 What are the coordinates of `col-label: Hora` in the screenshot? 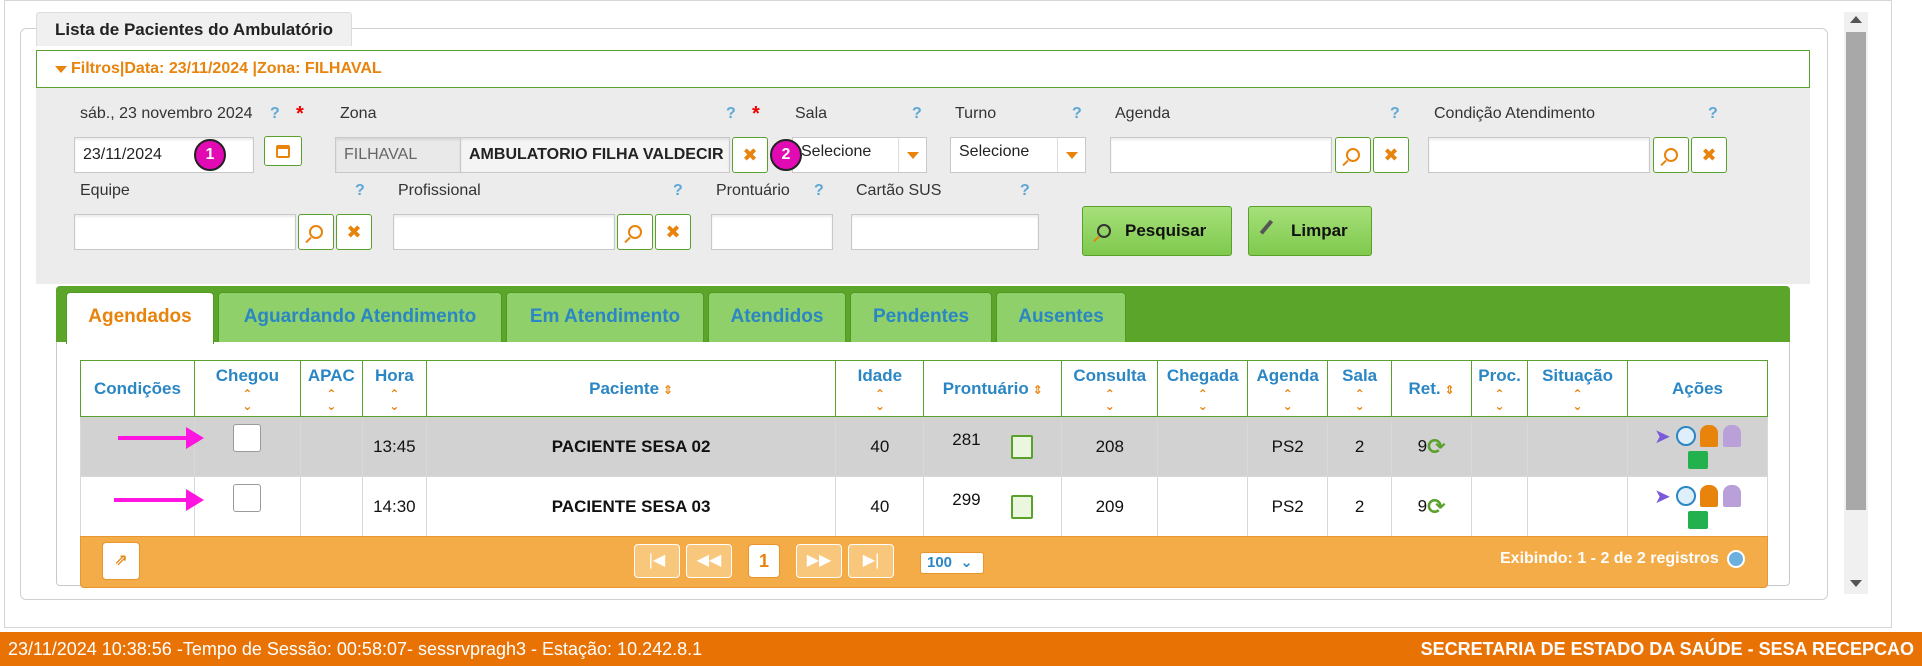 It's located at (394, 375).